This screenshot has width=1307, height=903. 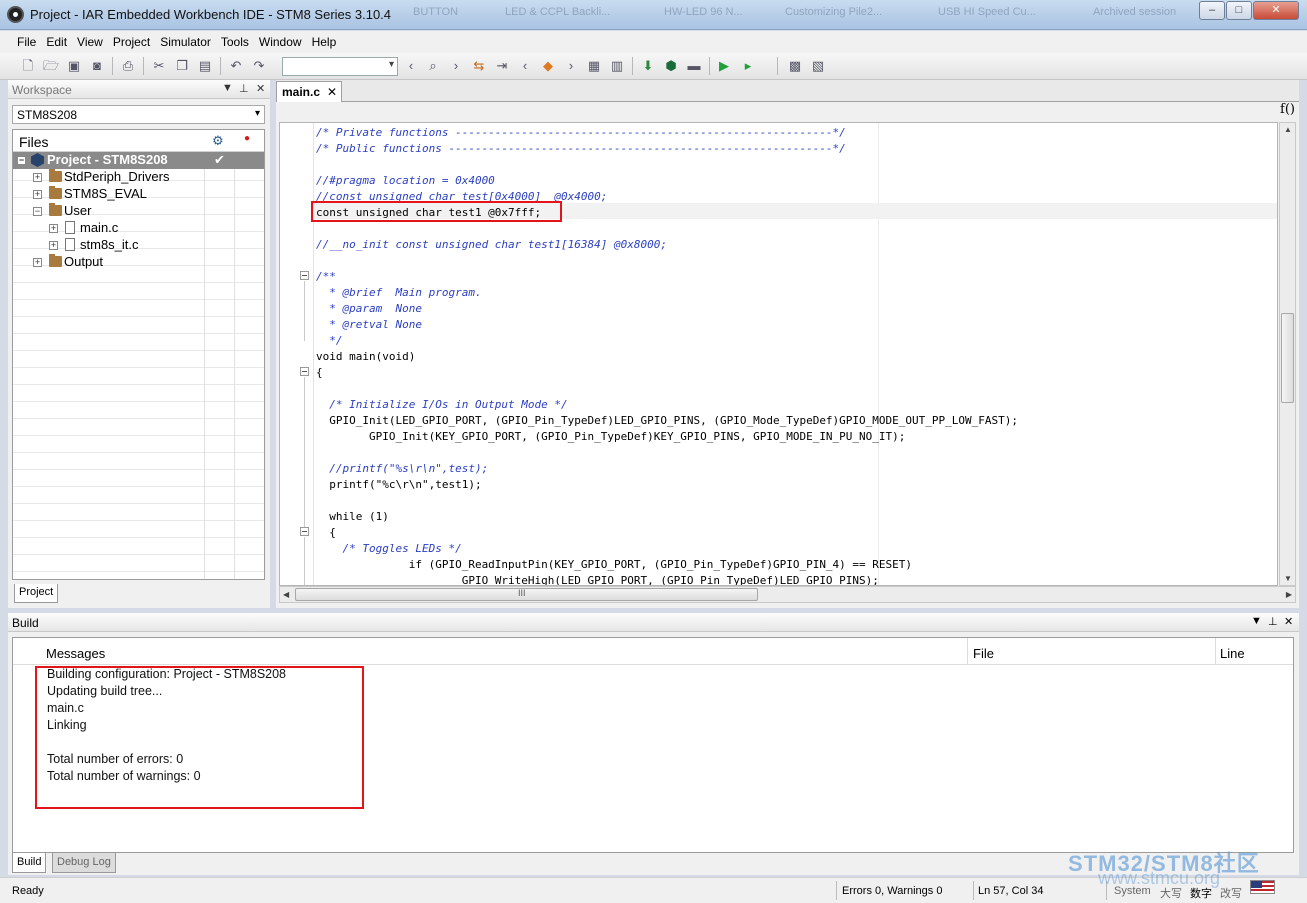 What do you see at coordinates (1239, 10) in the screenshot?
I see `maximize-button: □` at bounding box center [1239, 10].